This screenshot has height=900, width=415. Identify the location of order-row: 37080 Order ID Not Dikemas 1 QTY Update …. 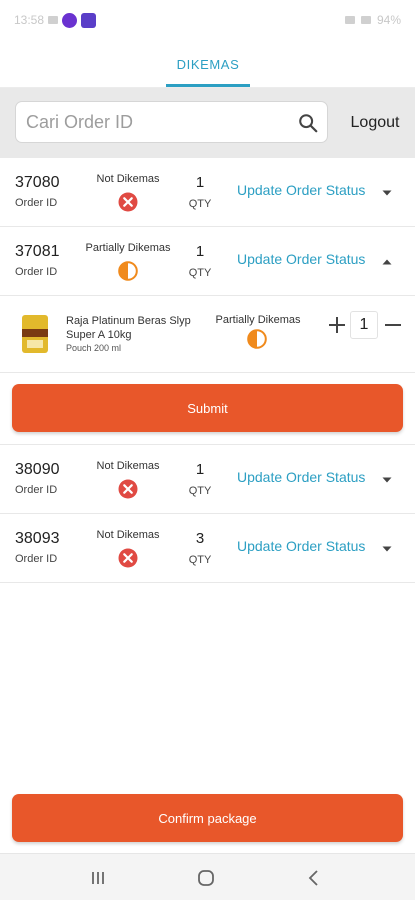
(207, 192).